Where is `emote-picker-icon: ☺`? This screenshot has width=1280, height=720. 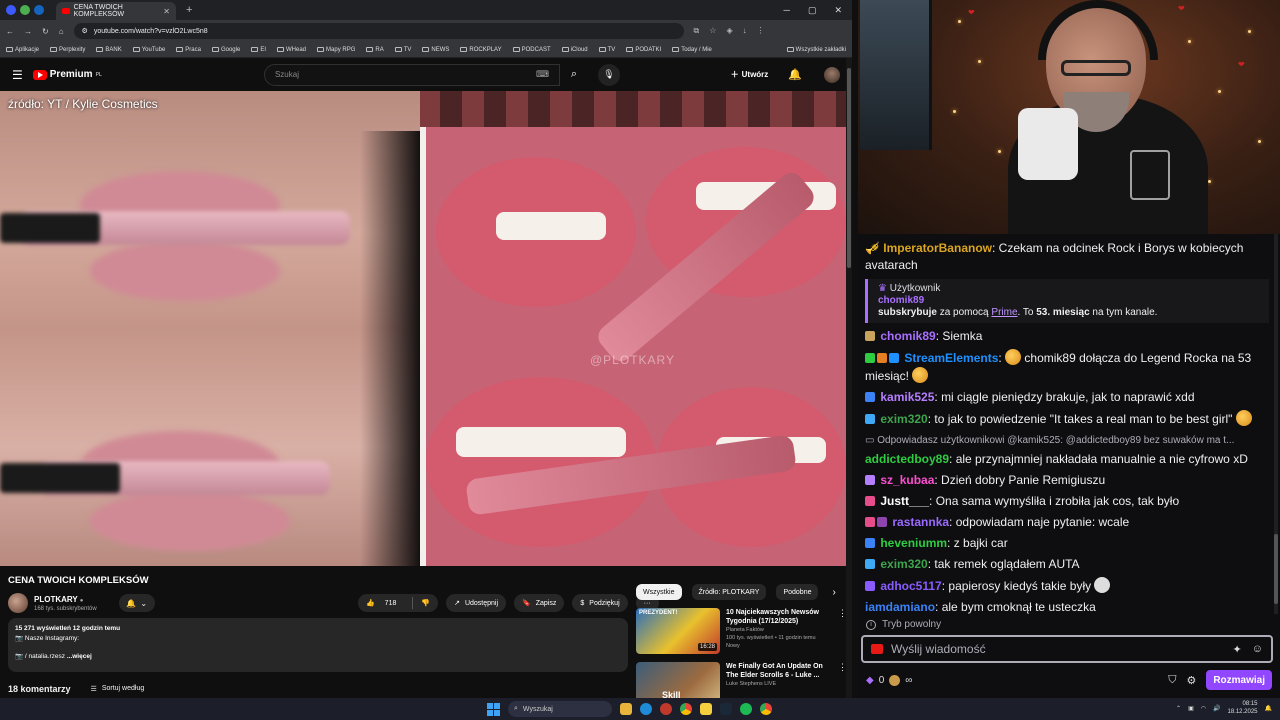 emote-picker-icon: ☺ is located at coordinates (1257, 649).